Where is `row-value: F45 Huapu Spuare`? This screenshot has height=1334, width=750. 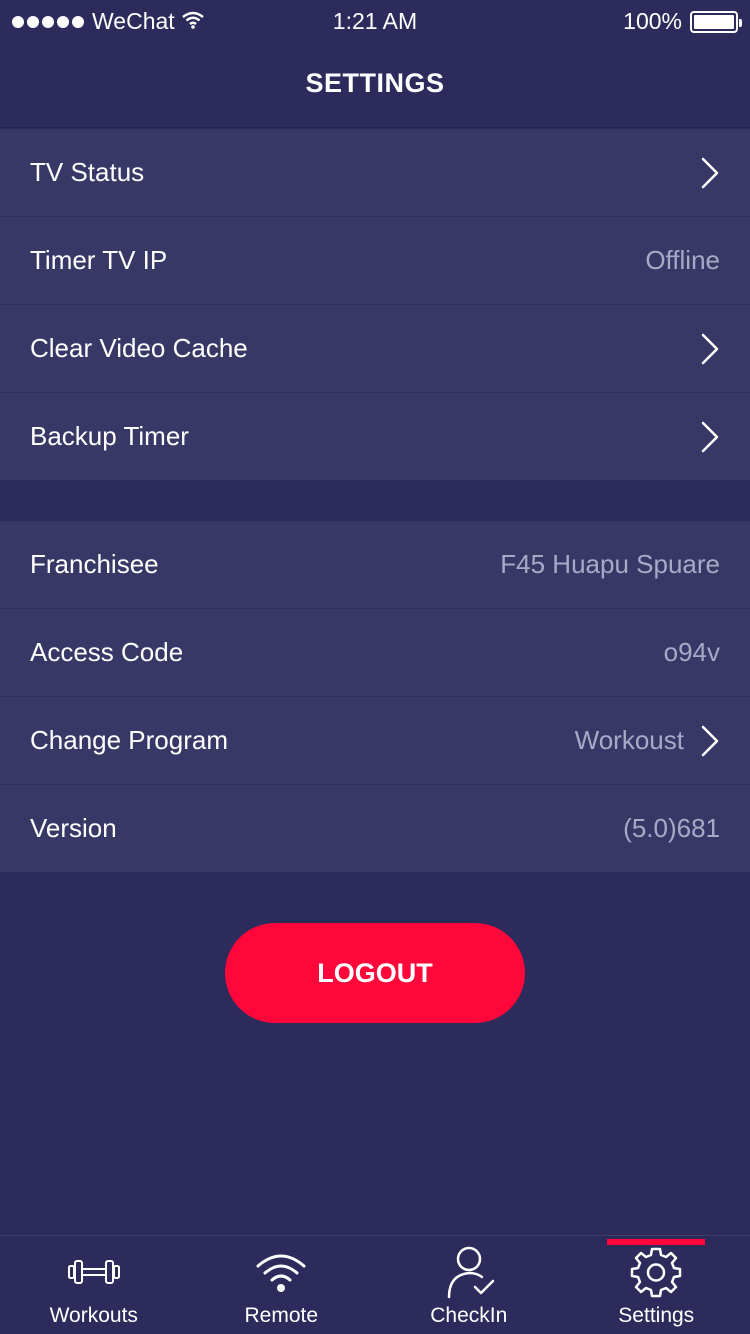
row-value: F45 Huapu Spuare is located at coordinates (610, 564).